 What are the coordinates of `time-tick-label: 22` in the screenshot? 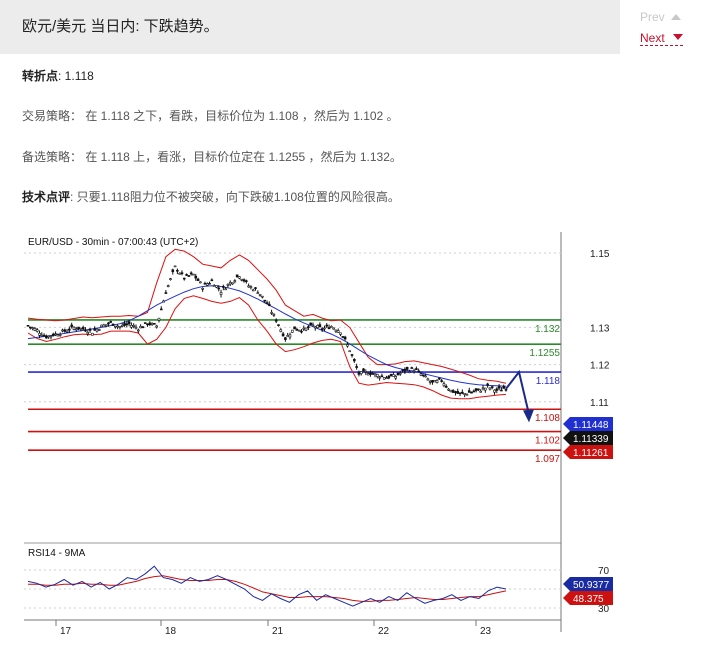 It's located at (384, 631).